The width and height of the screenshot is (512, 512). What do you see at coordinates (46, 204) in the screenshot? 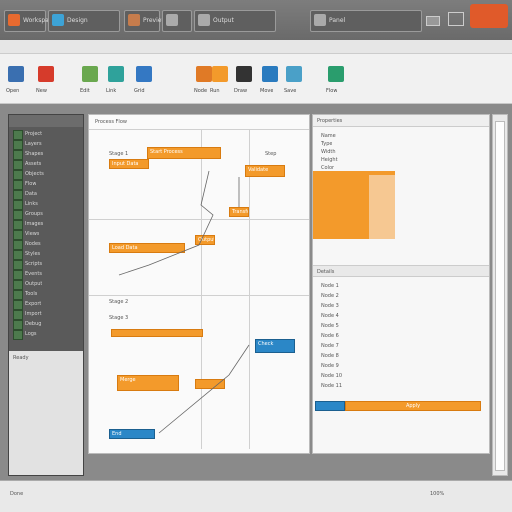
I see `sidebar-item: Links` at bounding box center [46, 204].